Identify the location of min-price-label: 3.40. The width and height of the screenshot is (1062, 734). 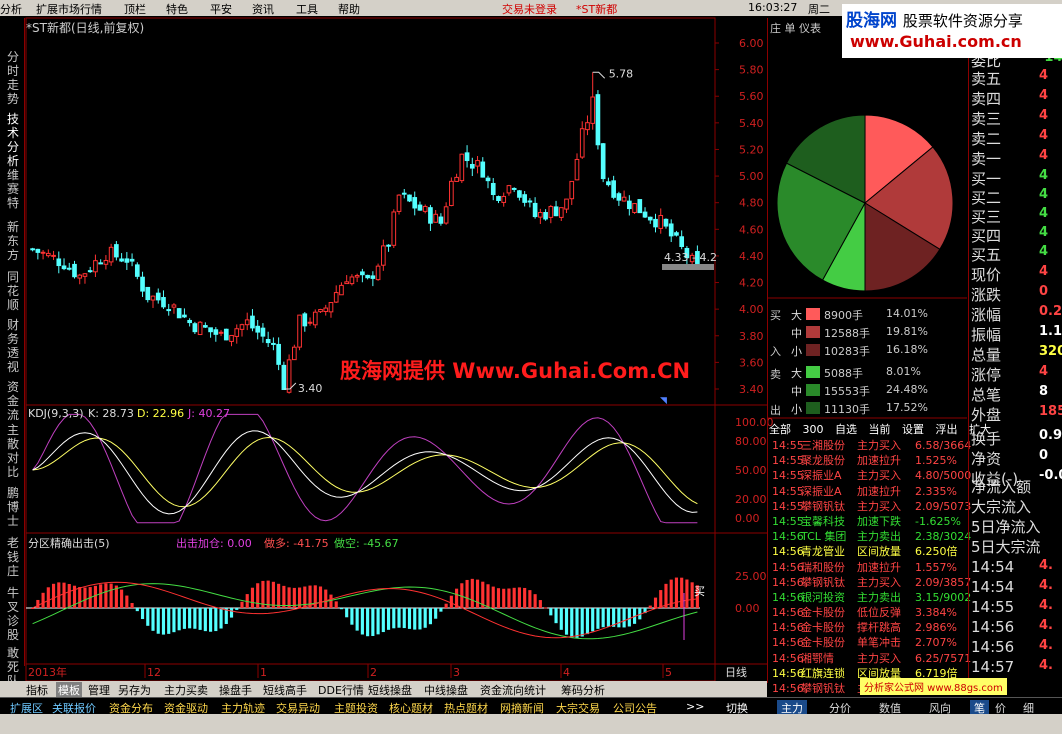
(310, 388).